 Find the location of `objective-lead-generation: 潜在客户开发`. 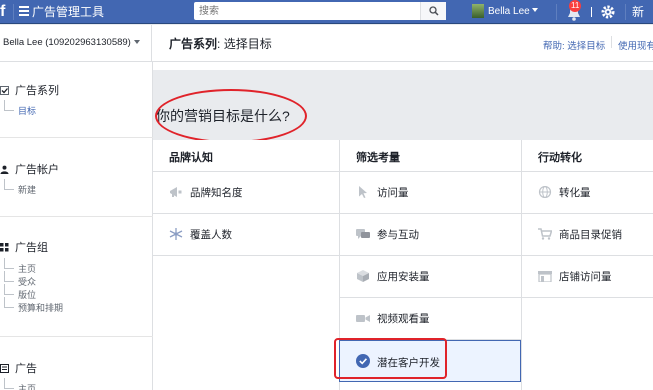

objective-lead-generation: 潜在客户开发 is located at coordinates (430, 361).